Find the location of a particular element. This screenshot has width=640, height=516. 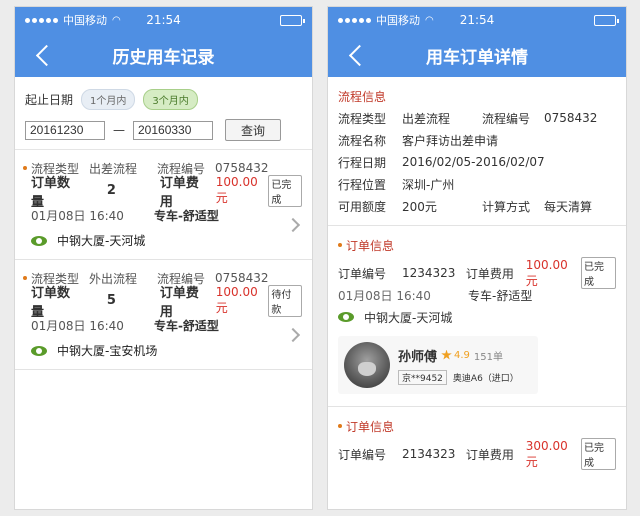

trip-date-value: 2016/02/05-2016/02/07 is located at coordinates (473, 162).